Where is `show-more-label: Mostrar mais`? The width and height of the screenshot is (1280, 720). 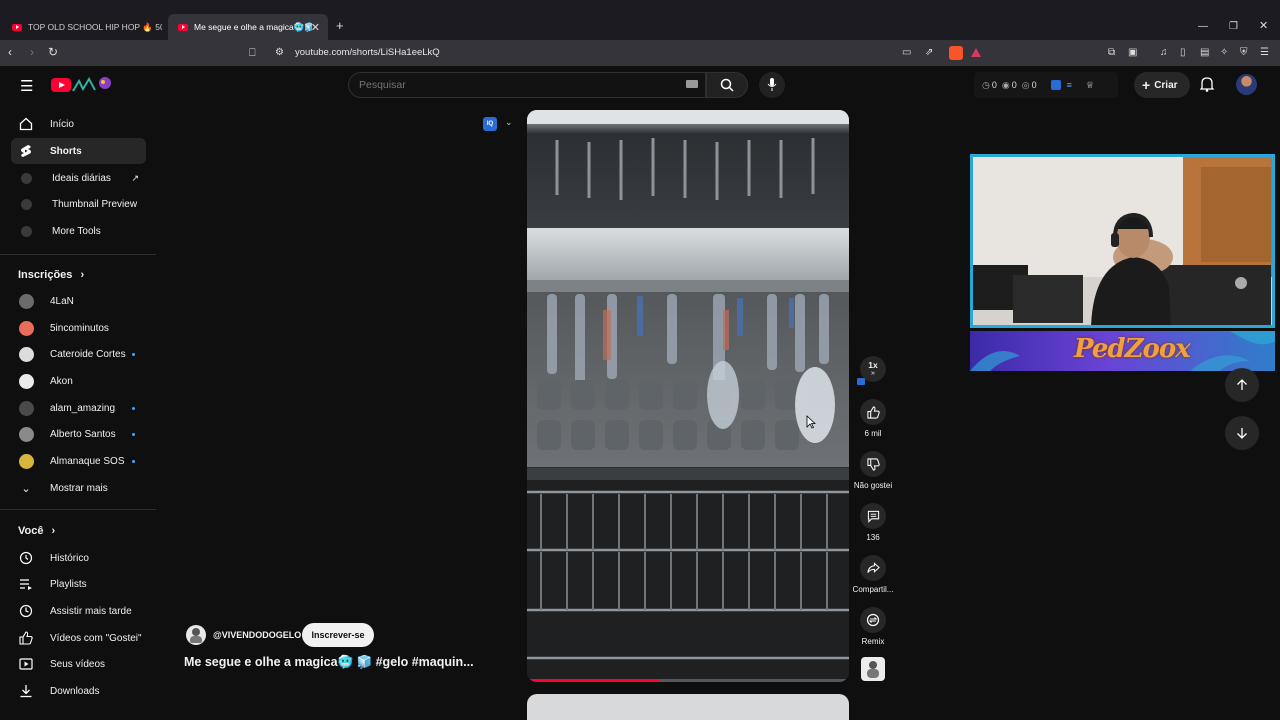
show-more-label: Mostrar mais is located at coordinates (79, 488).